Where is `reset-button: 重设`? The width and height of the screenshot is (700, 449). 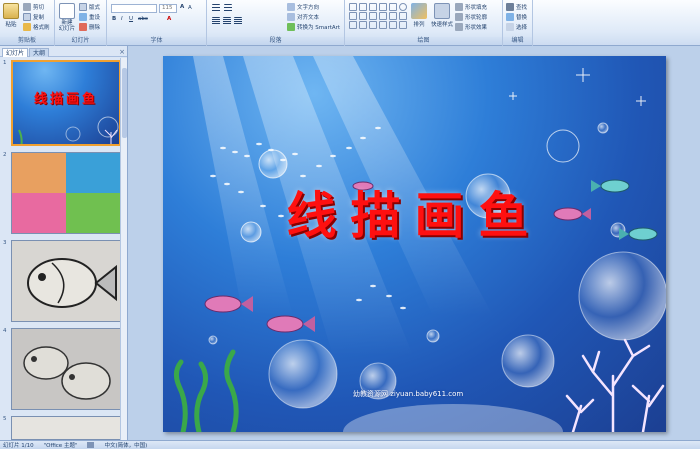 reset-button: 重设 is located at coordinates (89, 17).